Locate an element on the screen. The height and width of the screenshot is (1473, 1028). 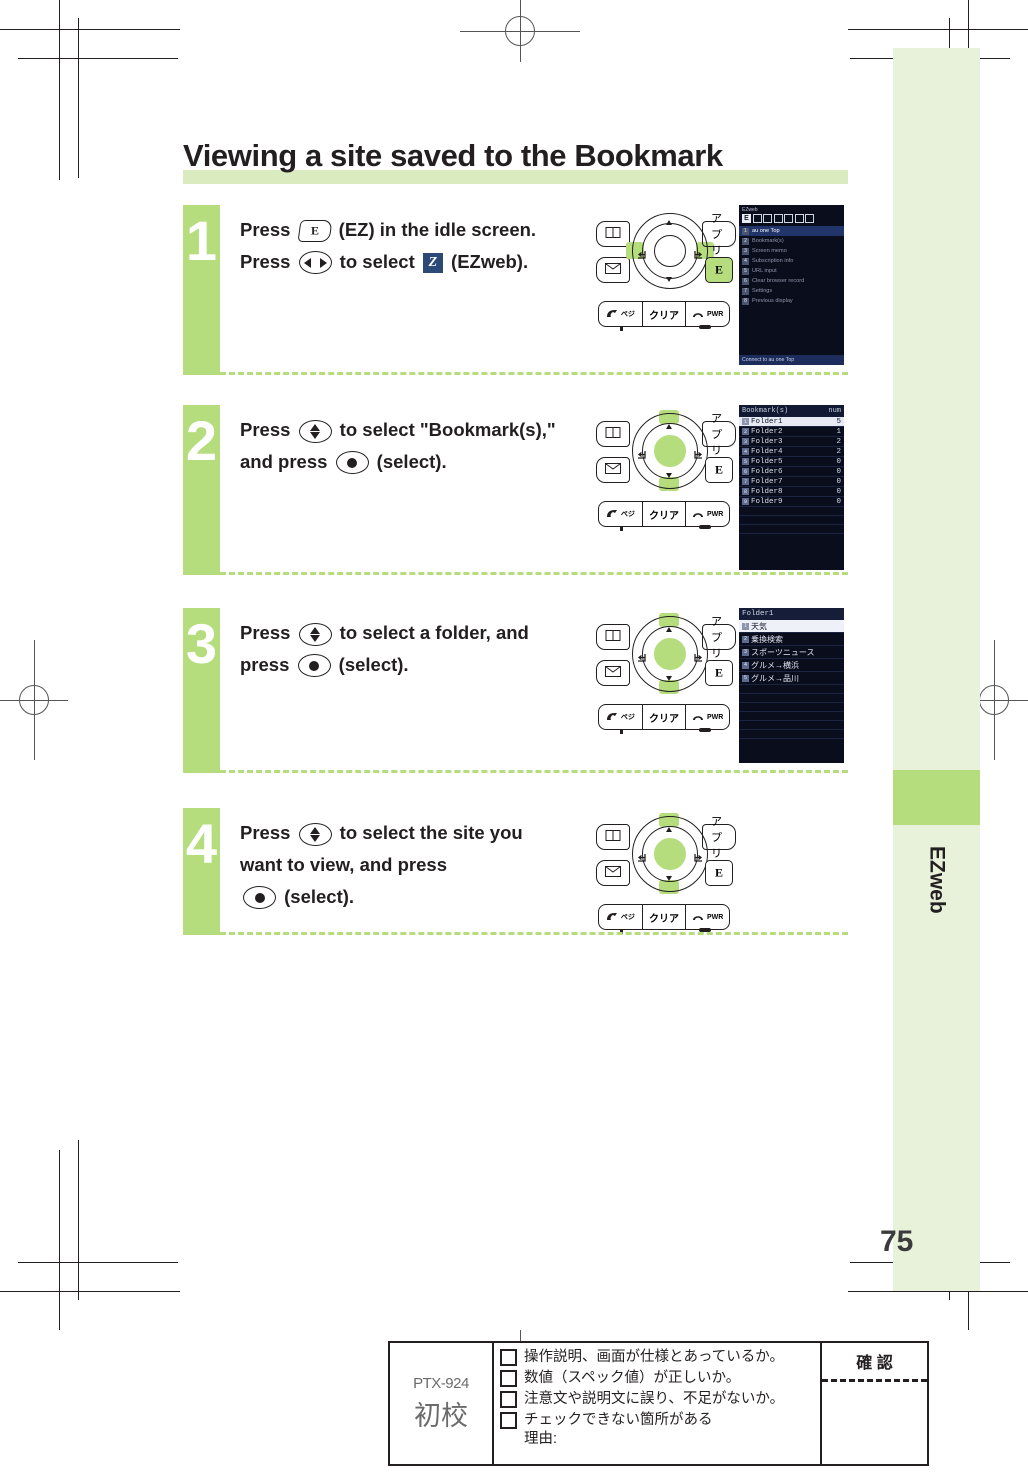
bookmark-row-1: 2 乗換検索 is located at coordinates (791, 639).